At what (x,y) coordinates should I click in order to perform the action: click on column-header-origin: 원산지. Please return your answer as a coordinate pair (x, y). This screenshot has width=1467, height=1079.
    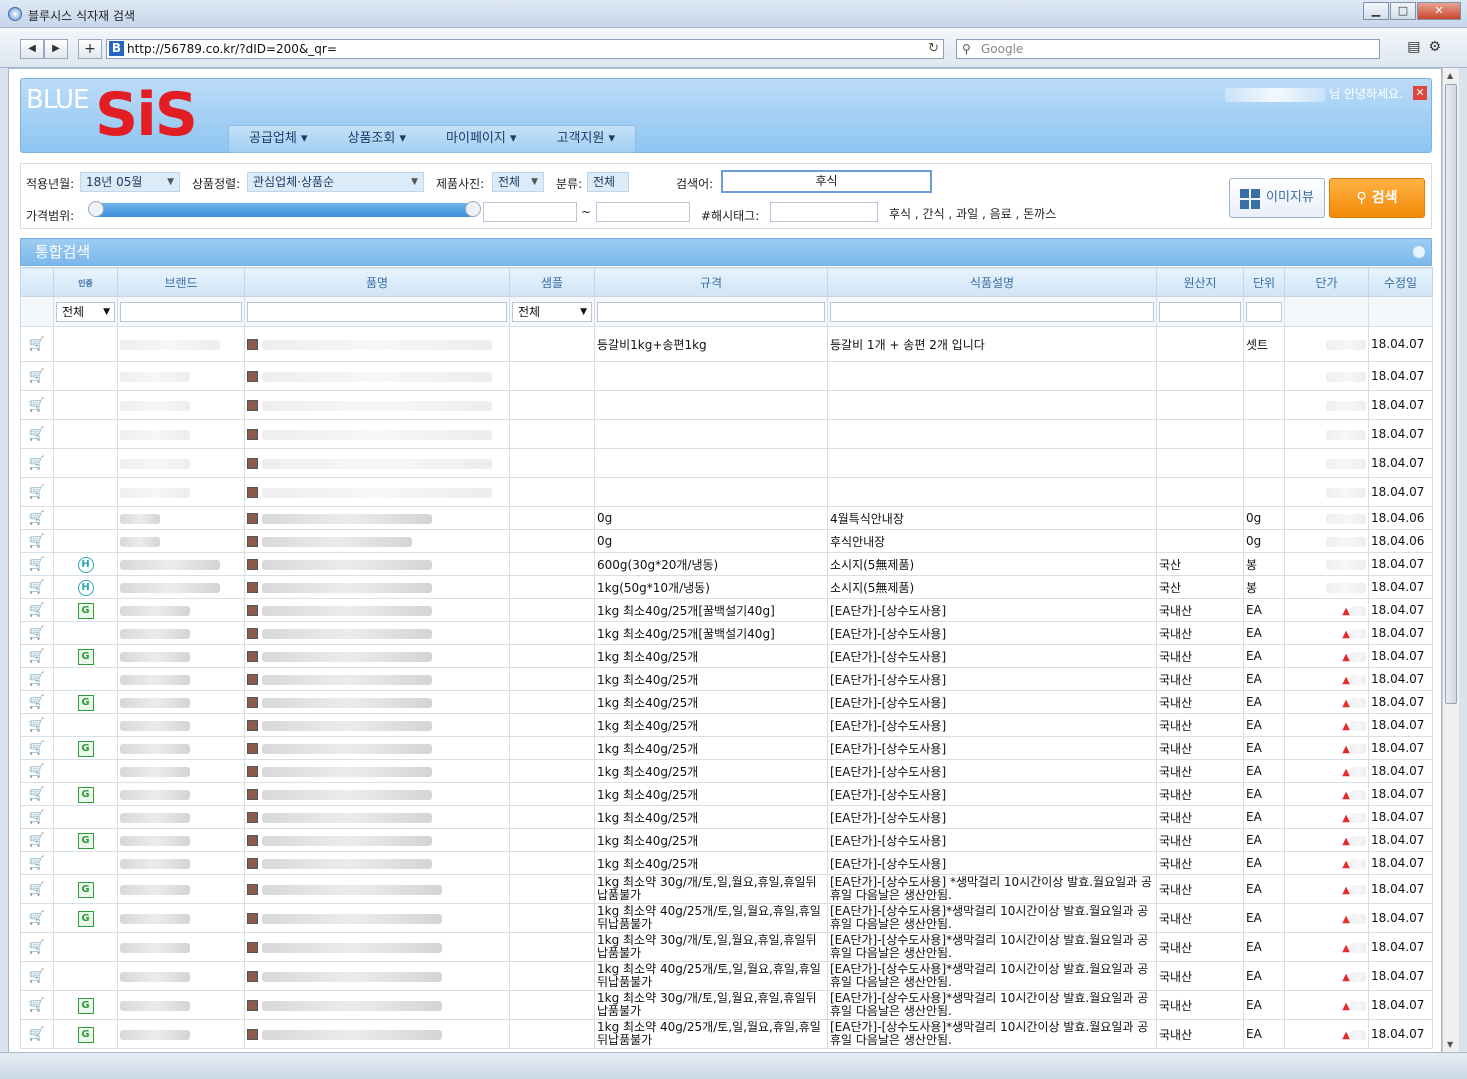
    Looking at the image, I should click on (1200, 282).